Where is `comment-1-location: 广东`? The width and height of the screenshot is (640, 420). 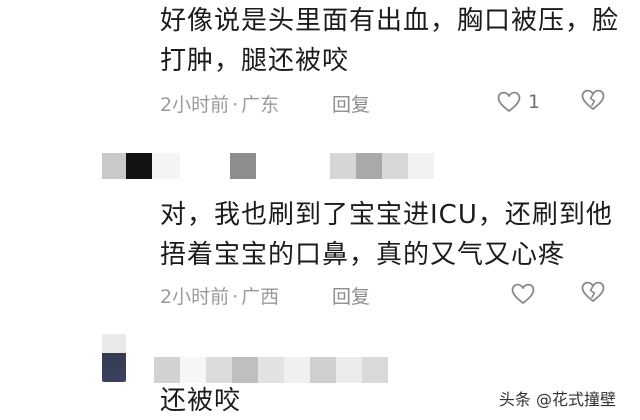
comment-1-location: 广东 is located at coordinates (260, 105).